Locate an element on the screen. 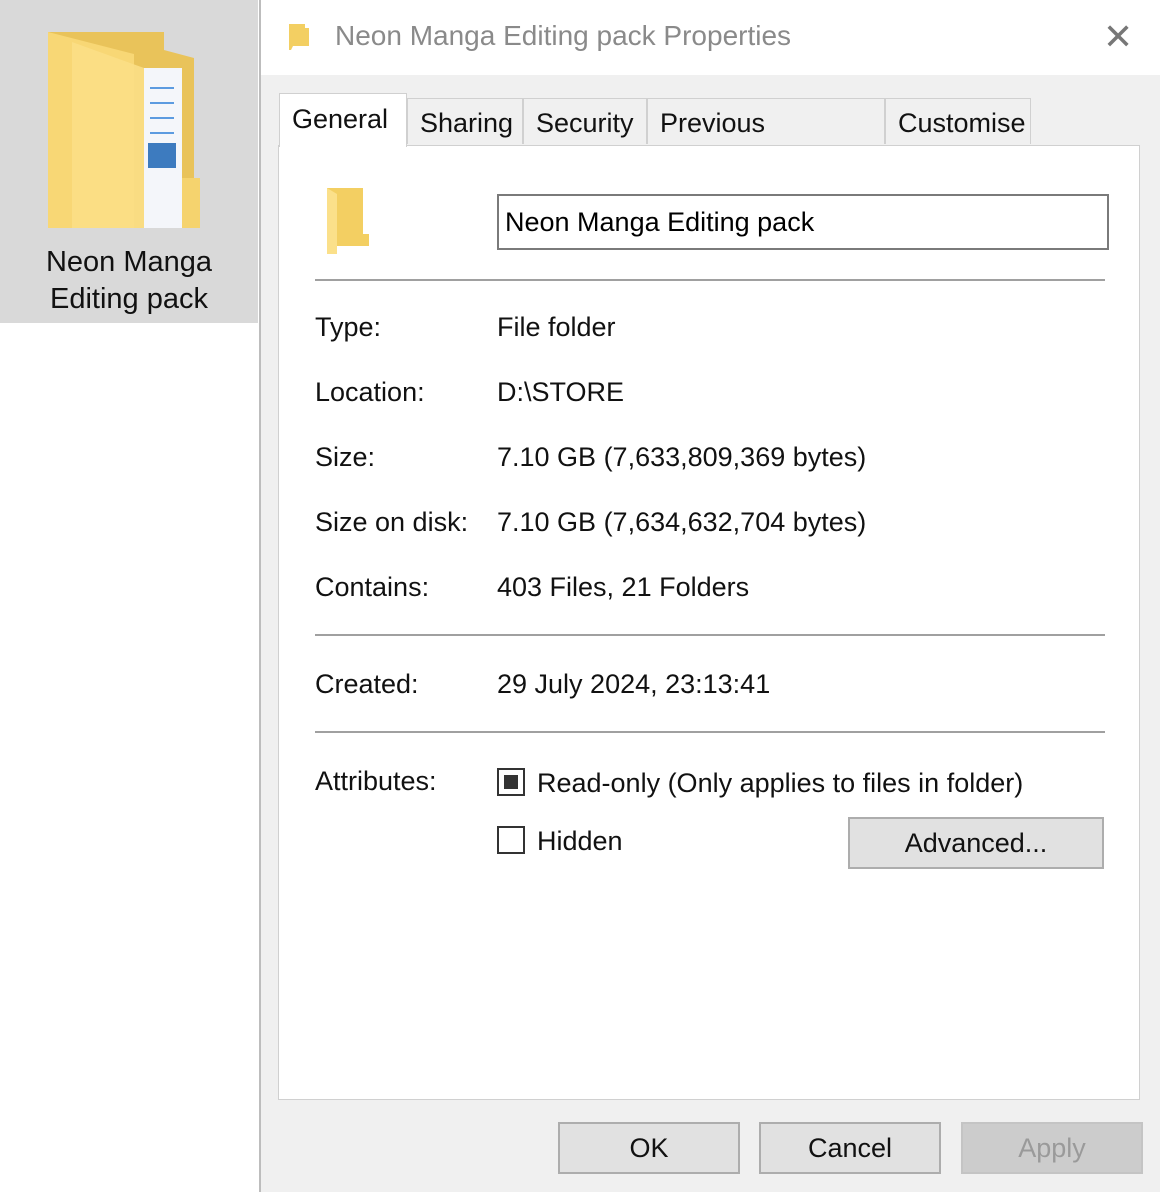 Image resolution: width=1160 pixels, height=1192 pixels. dialog-title: Neon Manga Editing pack Properties is located at coordinates (563, 35).